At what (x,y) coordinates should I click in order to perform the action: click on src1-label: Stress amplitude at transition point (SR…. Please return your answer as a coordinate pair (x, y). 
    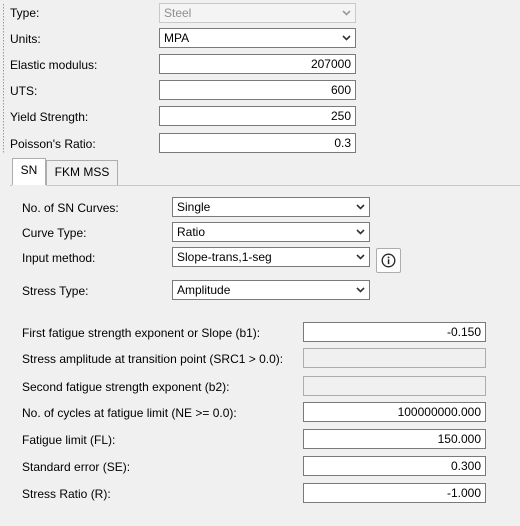
    Looking at the image, I should click on (153, 359).